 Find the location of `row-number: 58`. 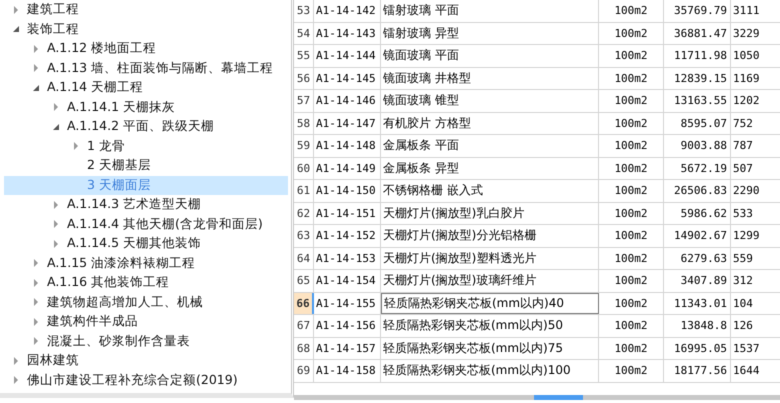

row-number: 58 is located at coordinates (304, 123).